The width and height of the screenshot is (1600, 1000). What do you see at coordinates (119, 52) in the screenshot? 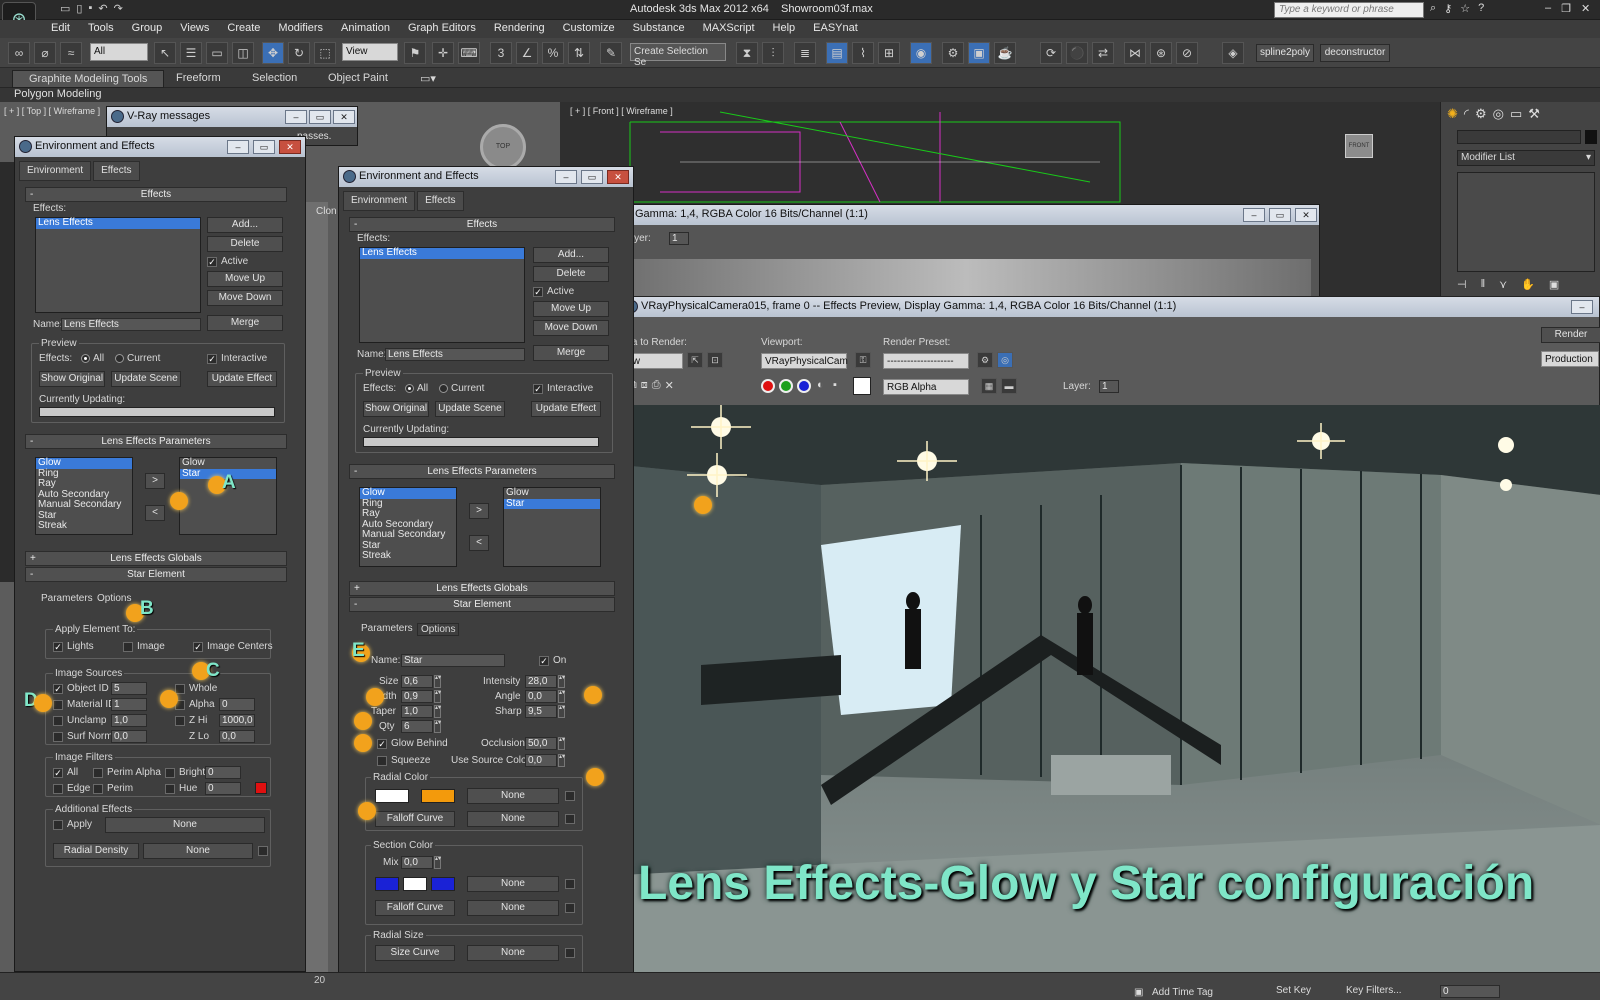
I see `selection-filter: All` at bounding box center [119, 52].